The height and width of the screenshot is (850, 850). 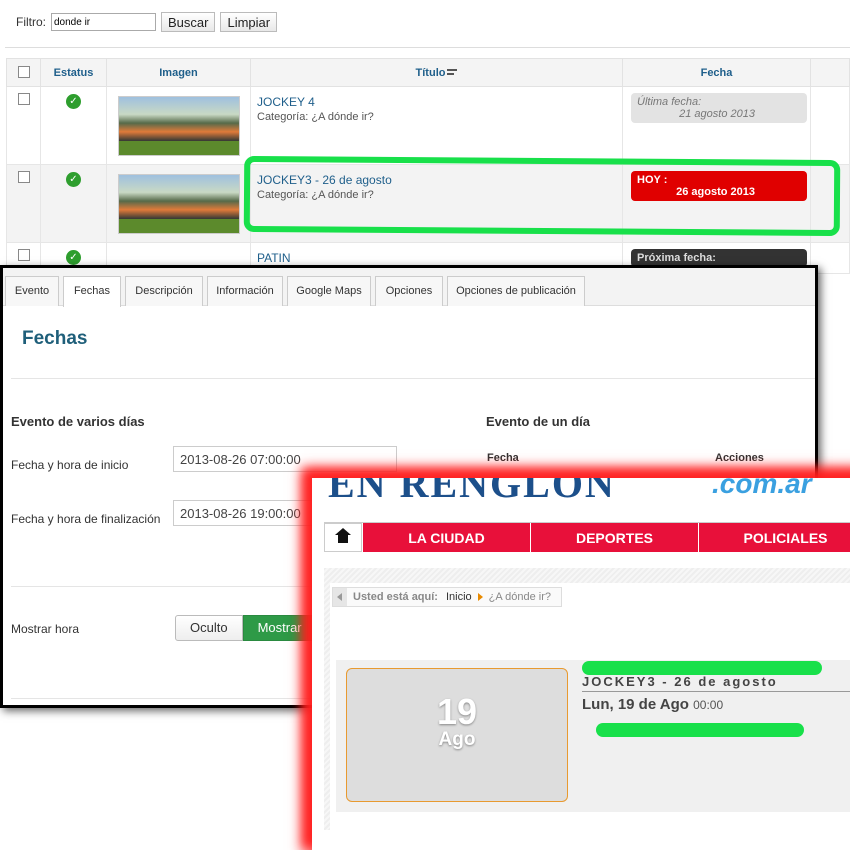 I want to click on header-title-cell: Título, so click(x=436, y=72).